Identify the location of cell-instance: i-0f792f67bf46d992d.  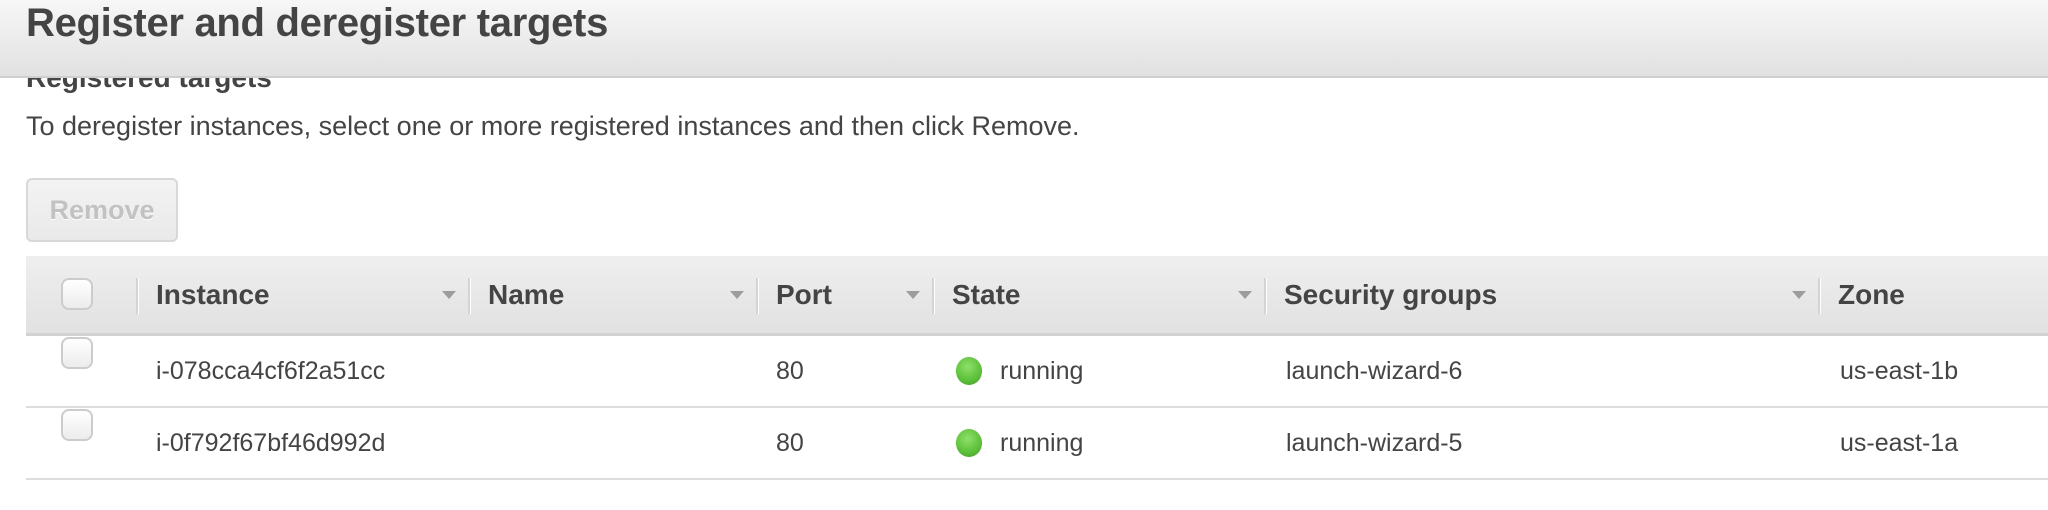
(271, 442).